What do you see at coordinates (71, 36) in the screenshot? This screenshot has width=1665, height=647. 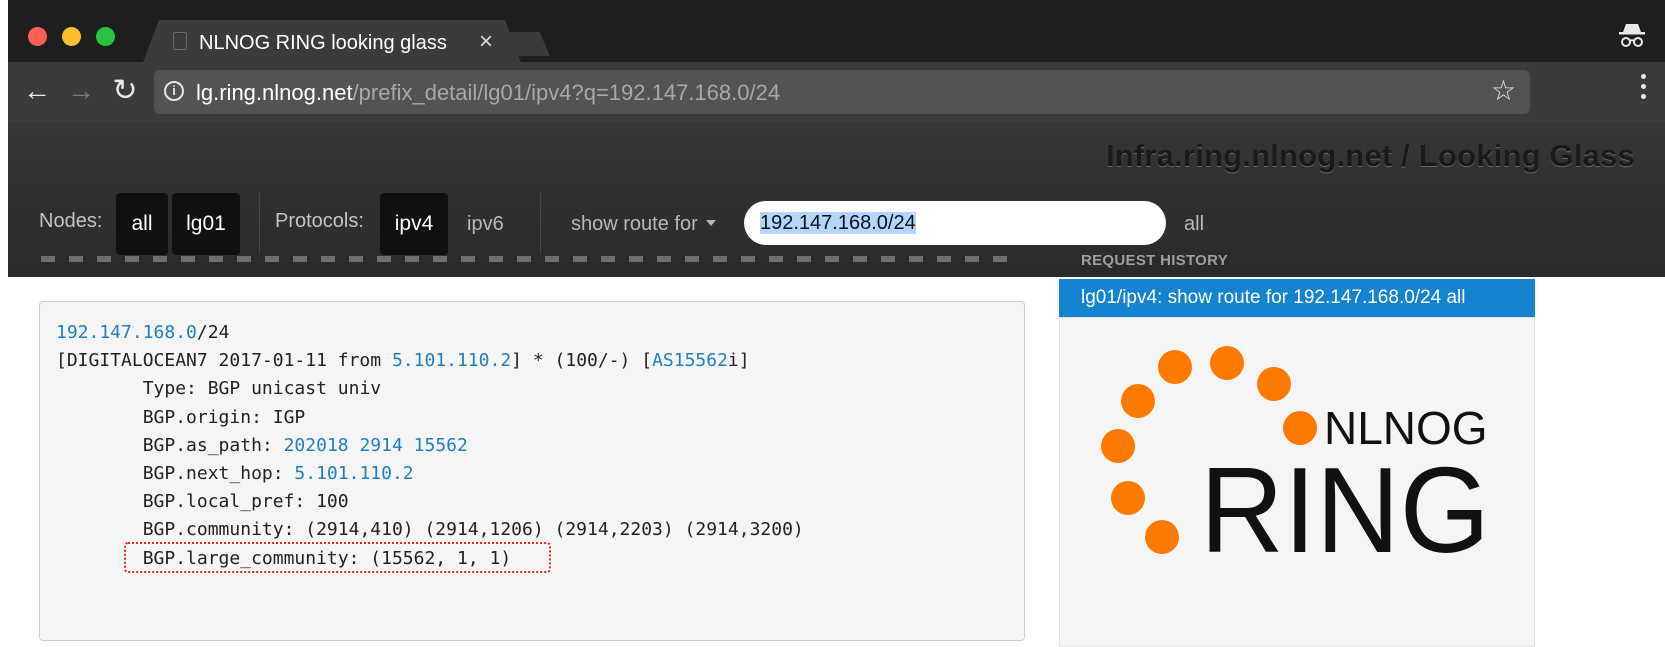 I see `minimize-window-button` at bounding box center [71, 36].